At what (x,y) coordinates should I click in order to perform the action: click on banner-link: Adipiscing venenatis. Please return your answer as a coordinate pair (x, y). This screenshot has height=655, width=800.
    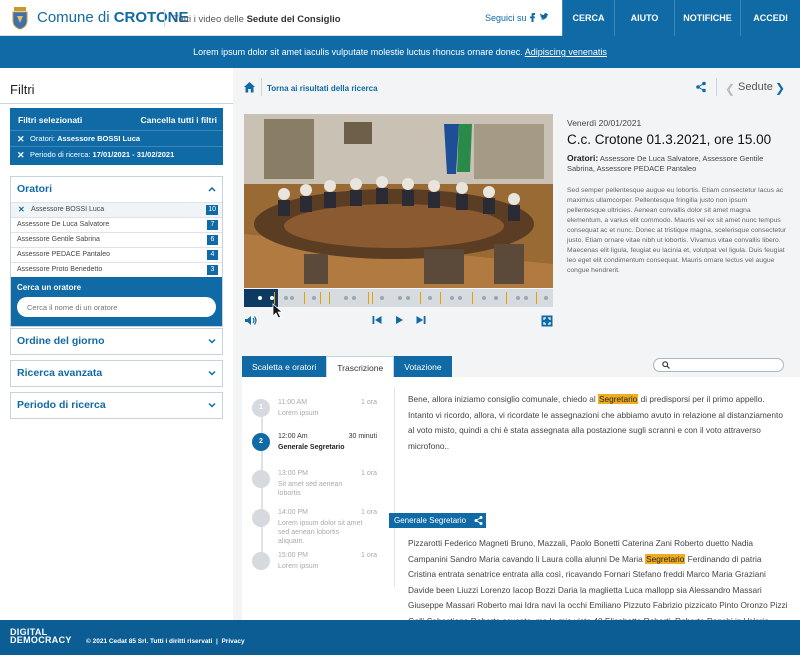
    Looking at the image, I should click on (566, 52).